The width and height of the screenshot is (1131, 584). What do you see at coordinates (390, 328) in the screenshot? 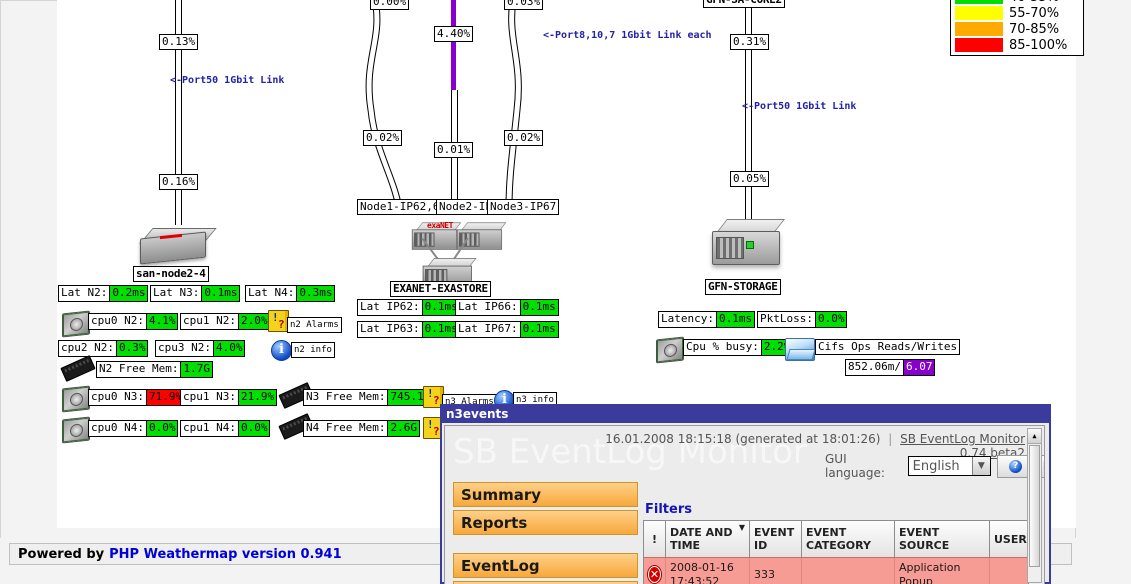
I see `metric-key: Lat IP63:` at bounding box center [390, 328].